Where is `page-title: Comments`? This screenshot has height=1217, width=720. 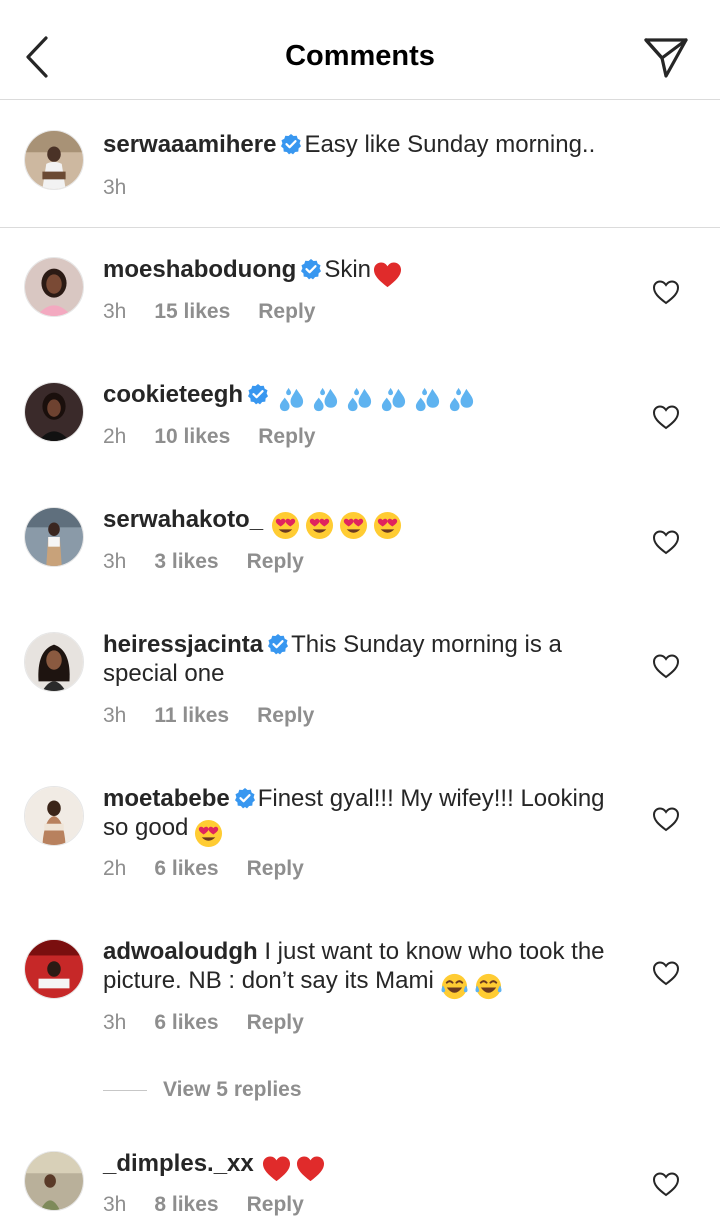
page-title: Comments is located at coordinates (360, 56).